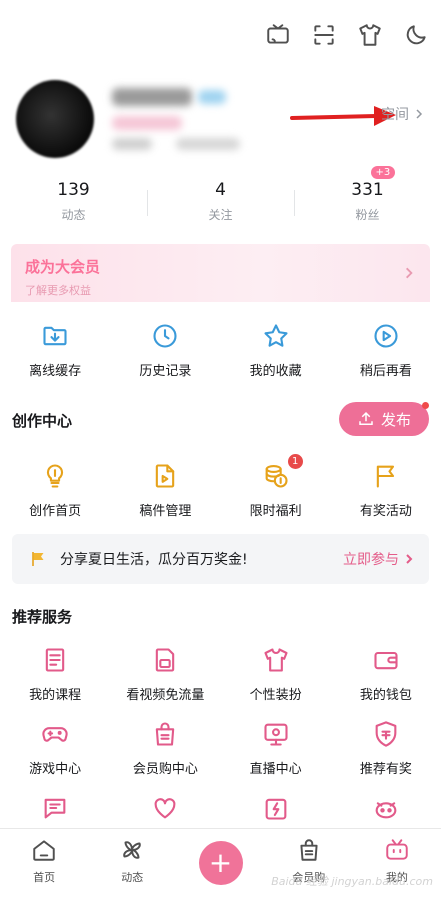 This screenshot has width=441, height=903. I want to click on bulb-icon, so click(55, 476).